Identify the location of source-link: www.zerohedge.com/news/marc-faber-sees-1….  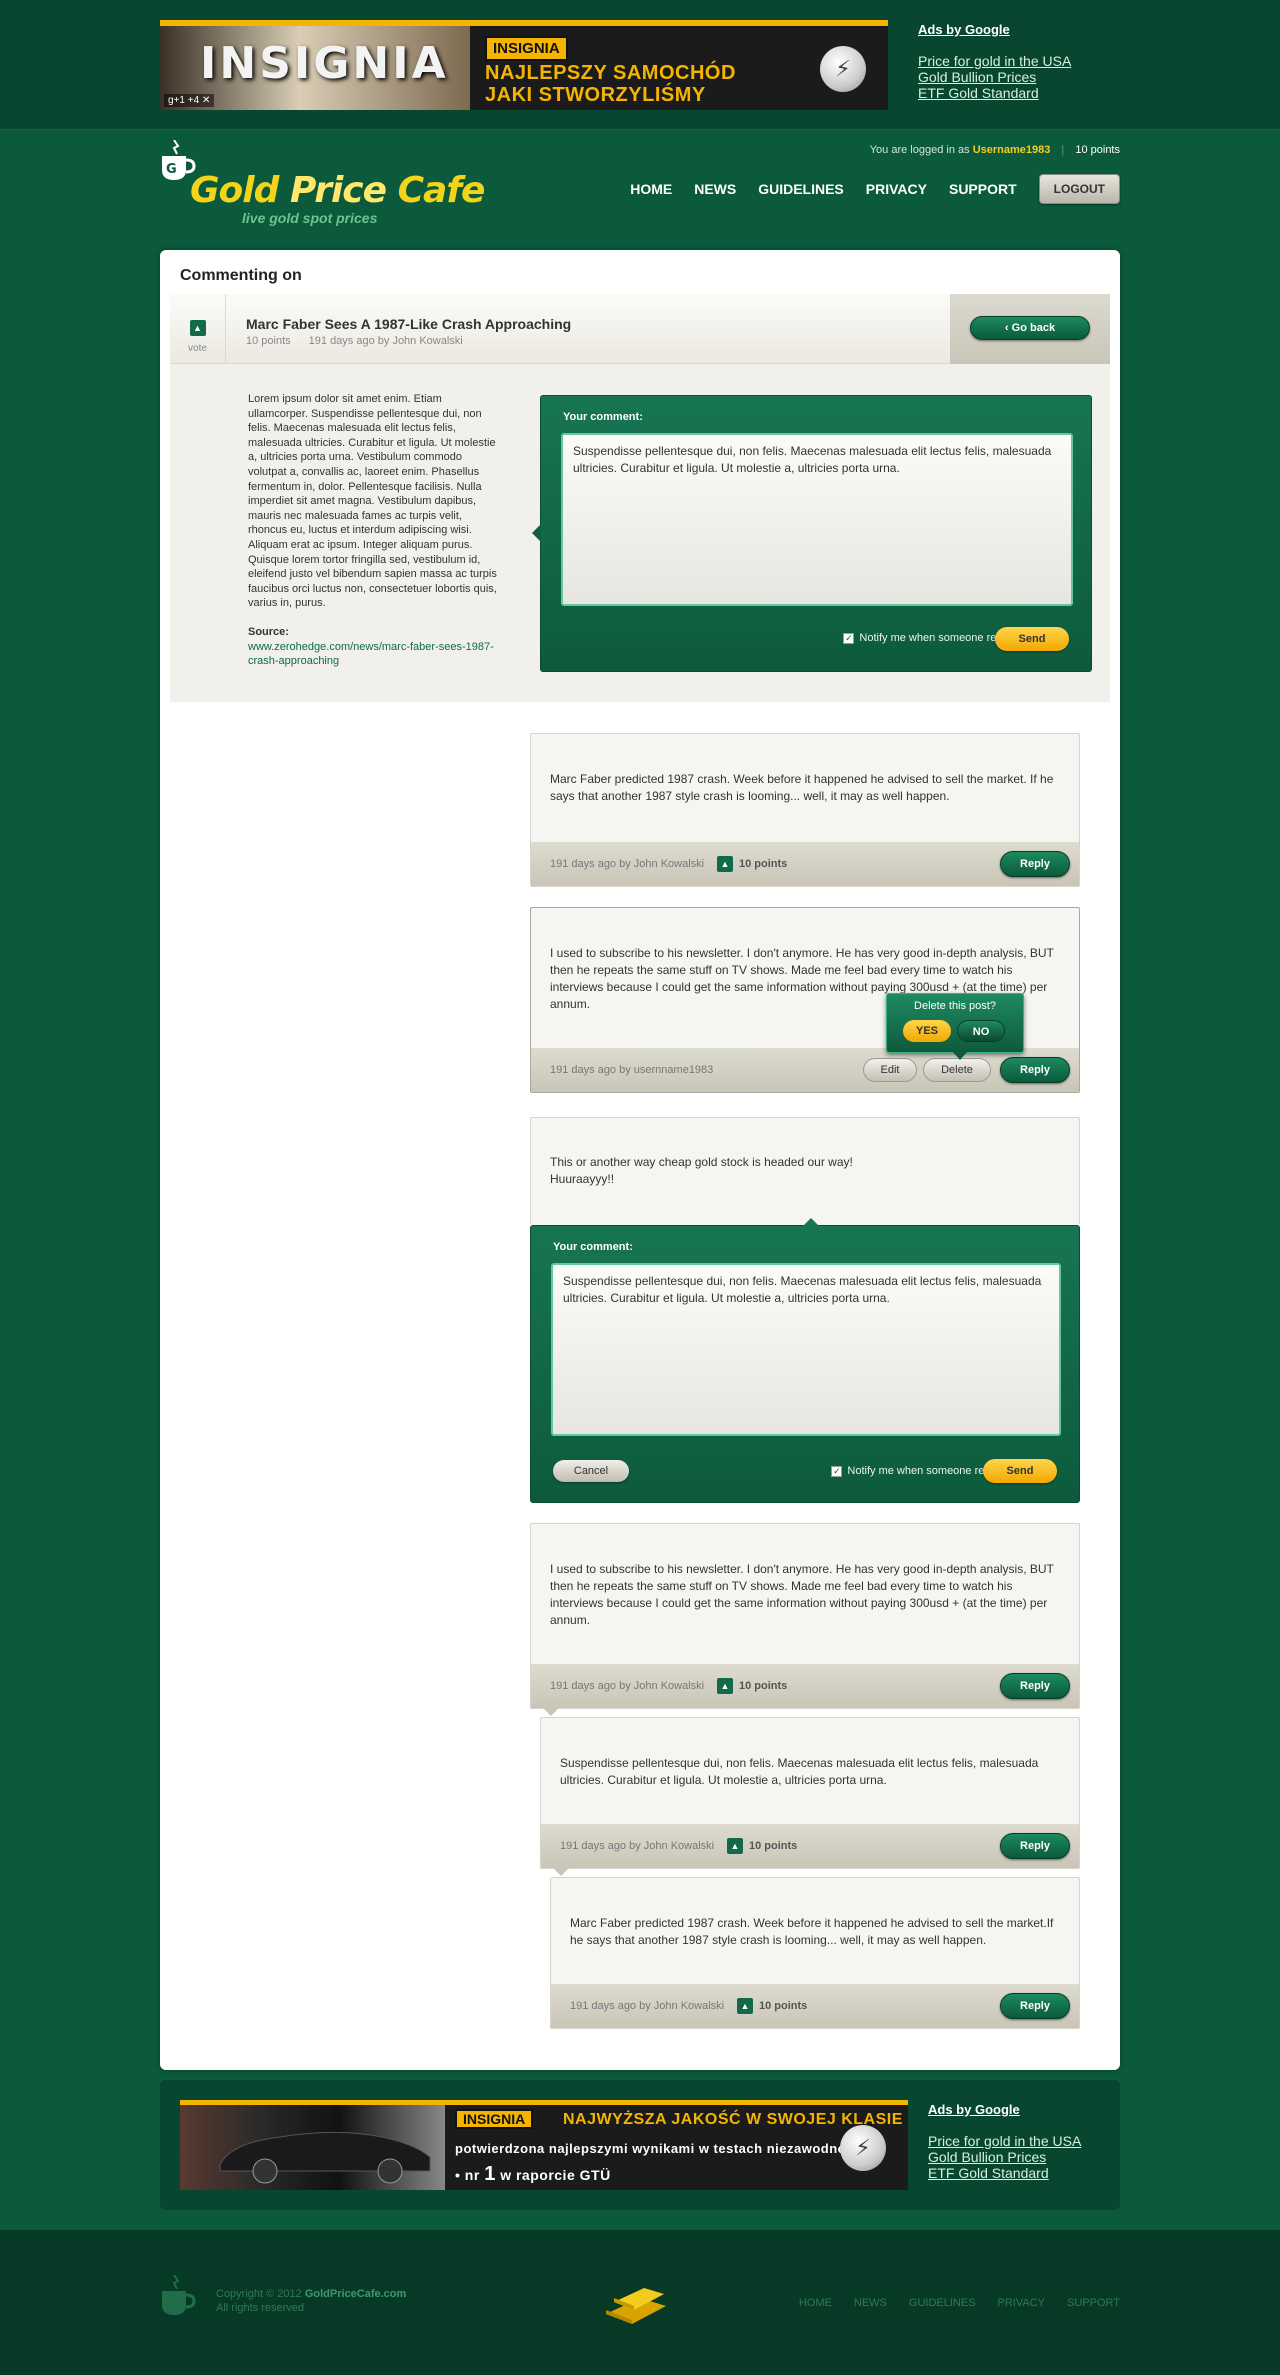
(373, 654).